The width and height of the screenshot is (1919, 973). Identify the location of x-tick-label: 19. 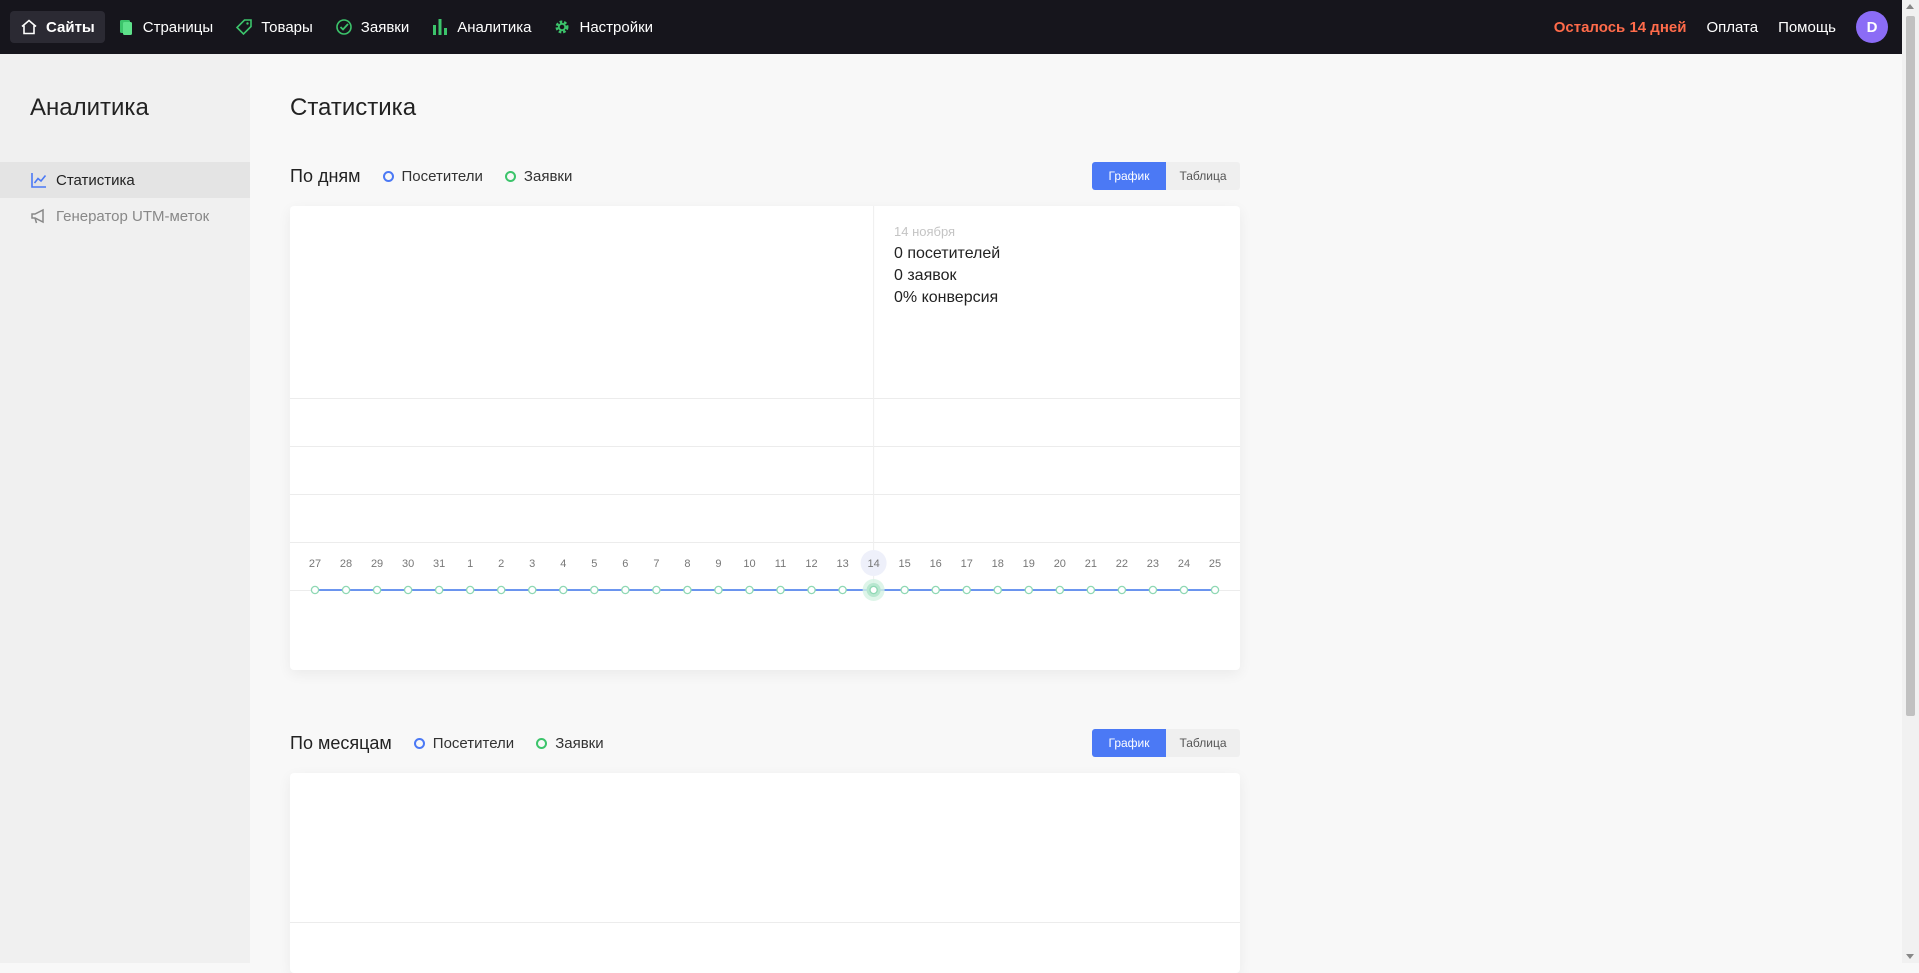
(1029, 564).